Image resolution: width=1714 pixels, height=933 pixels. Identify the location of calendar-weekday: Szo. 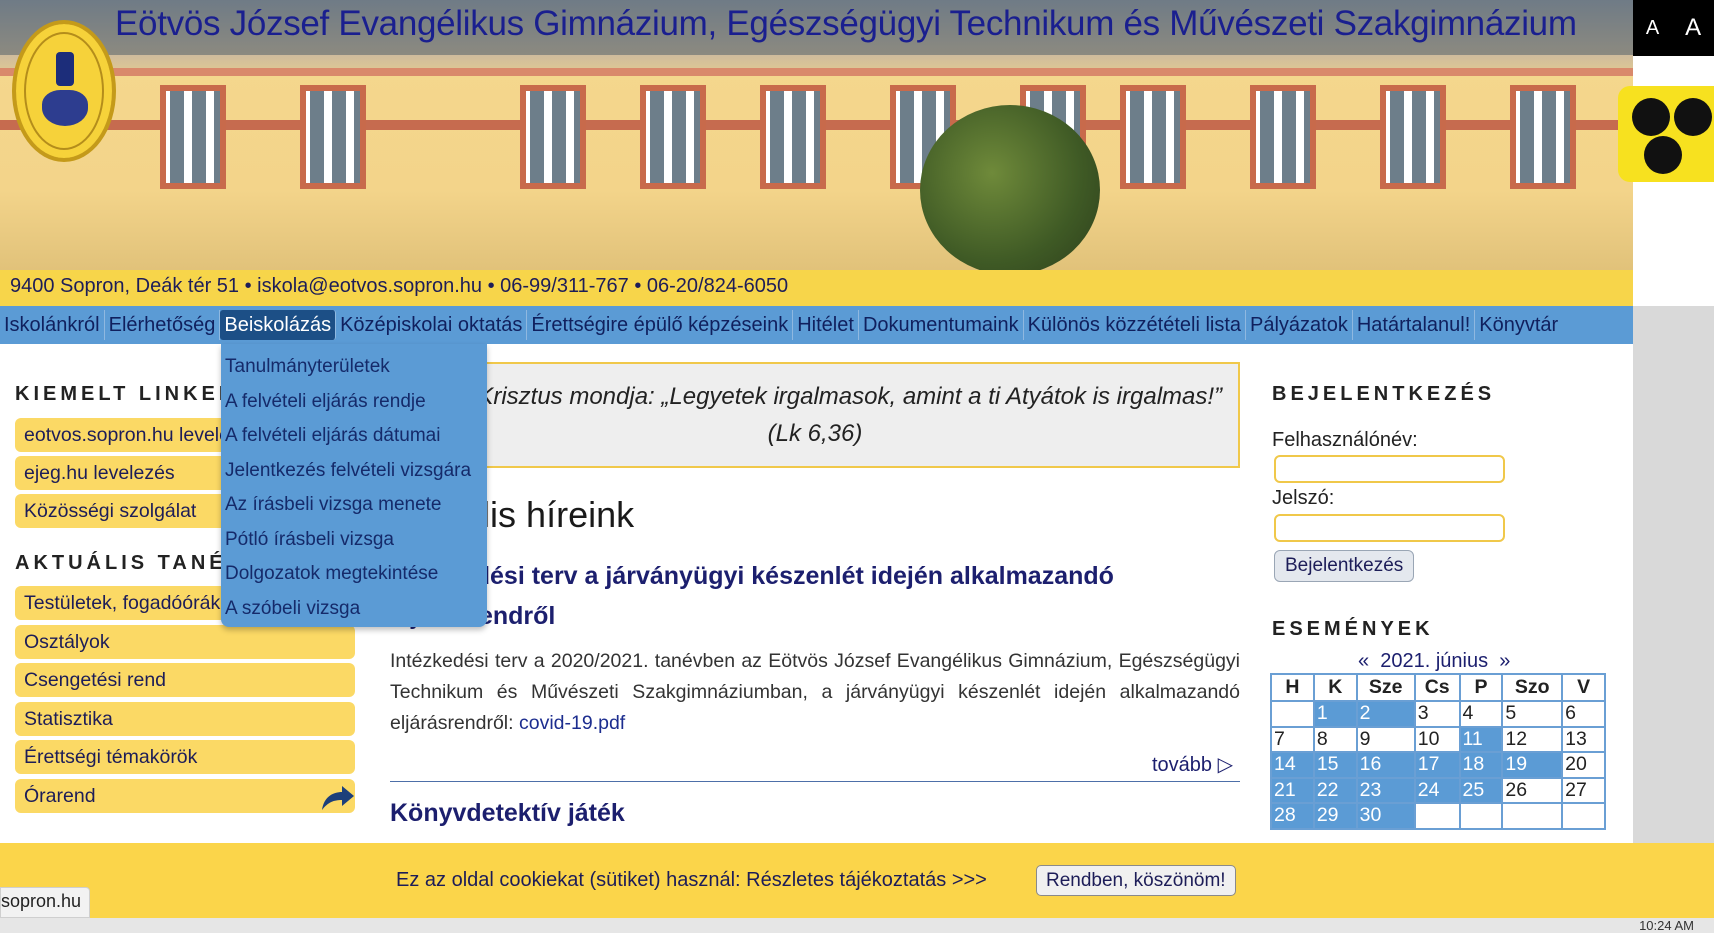
(1532, 687).